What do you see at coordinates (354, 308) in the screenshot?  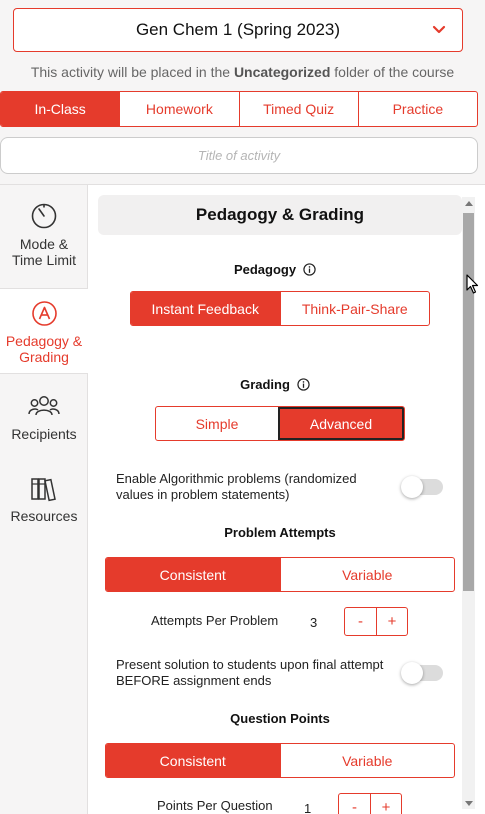 I see `think-pair-share-option: Think-Pair-Share` at bounding box center [354, 308].